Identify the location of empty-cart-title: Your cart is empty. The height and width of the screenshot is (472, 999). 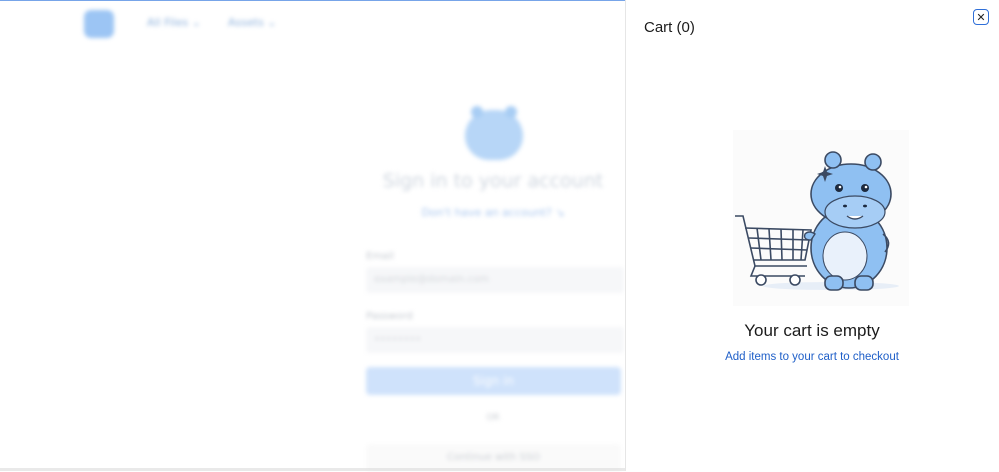
(812, 330).